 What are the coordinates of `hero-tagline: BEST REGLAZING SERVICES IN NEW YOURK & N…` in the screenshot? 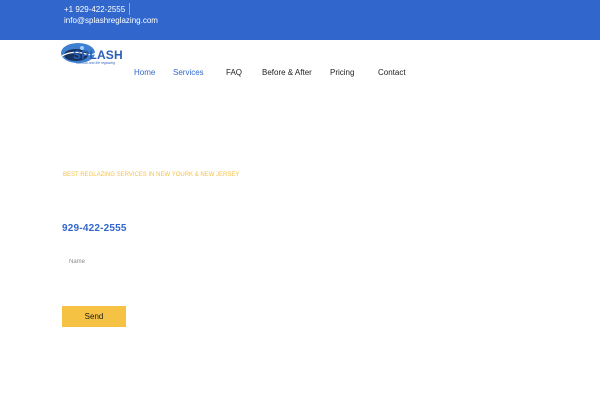 It's located at (151, 175).